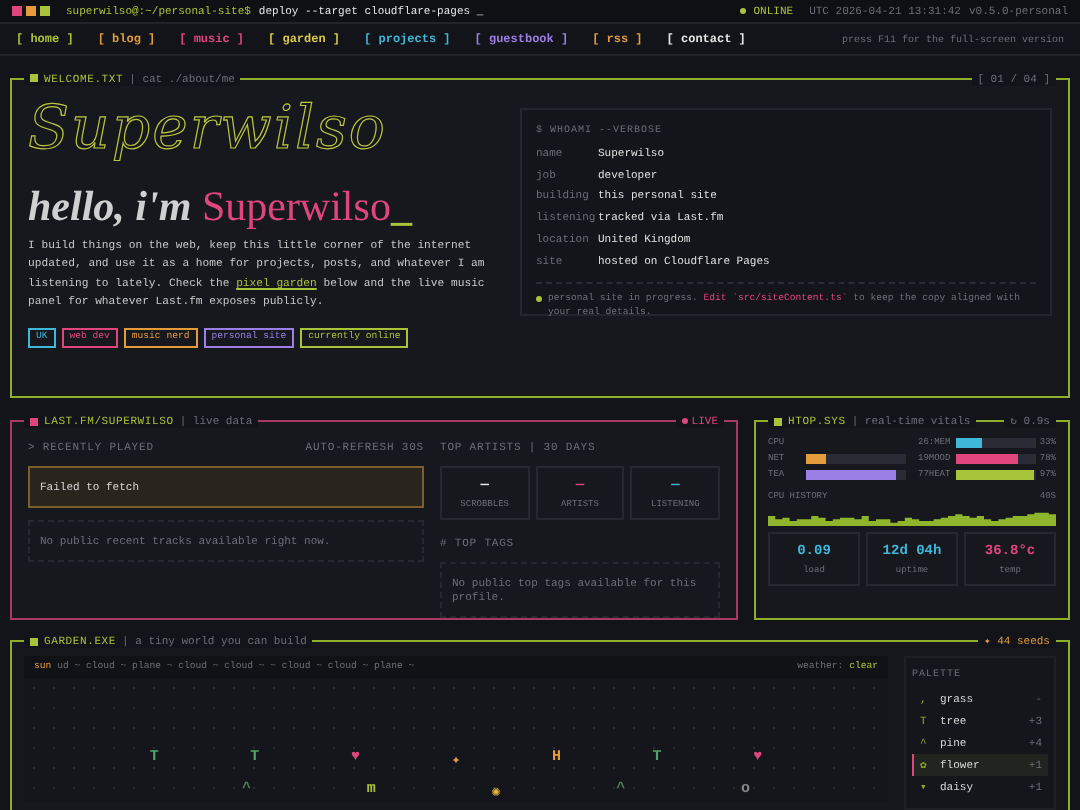  What do you see at coordinates (684, 421) in the screenshot?
I see `live-dot-icon` at bounding box center [684, 421].